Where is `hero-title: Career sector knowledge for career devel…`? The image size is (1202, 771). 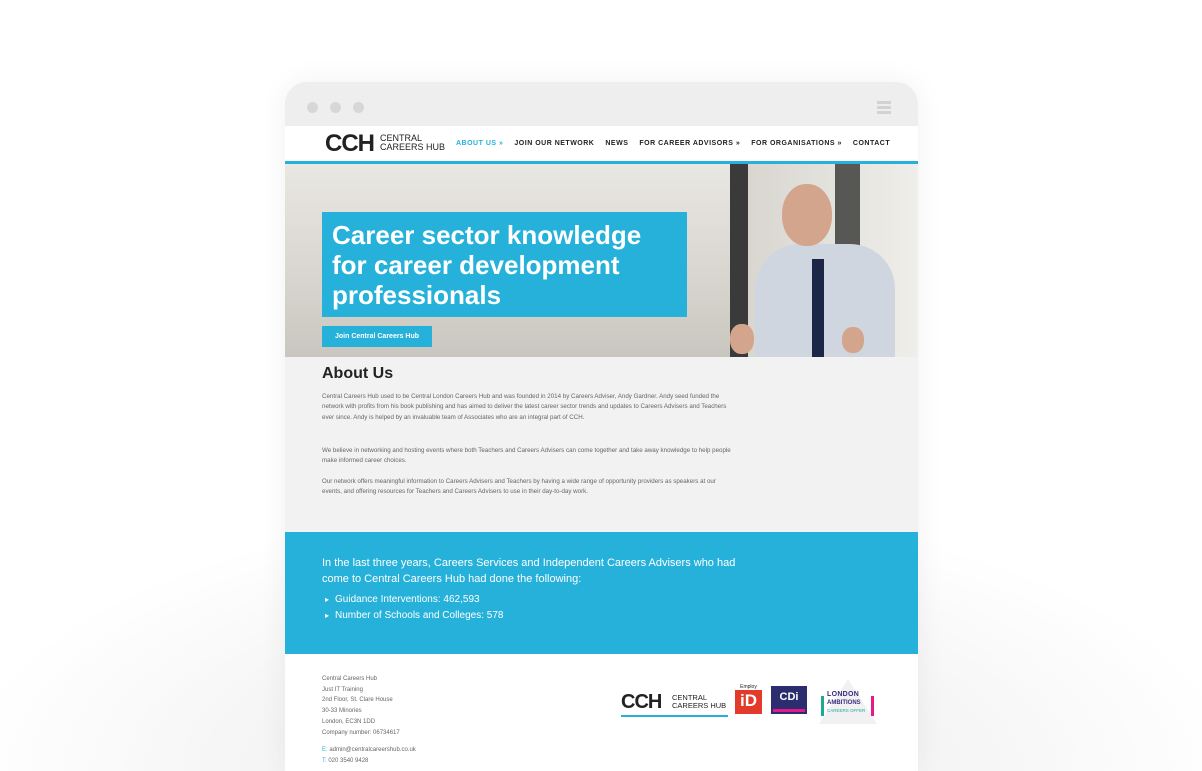
hero-title: Career sector knowledge for career devel… is located at coordinates (487, 265).